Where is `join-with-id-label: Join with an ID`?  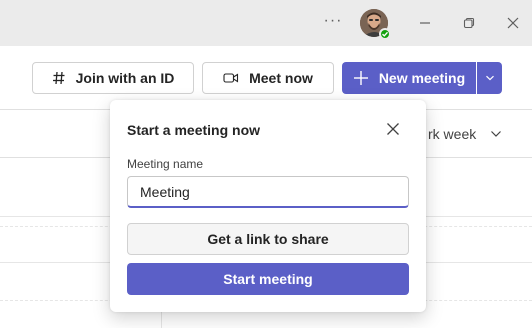 join-with-id-label: Join with an ID is located at coordinates (125, 78).